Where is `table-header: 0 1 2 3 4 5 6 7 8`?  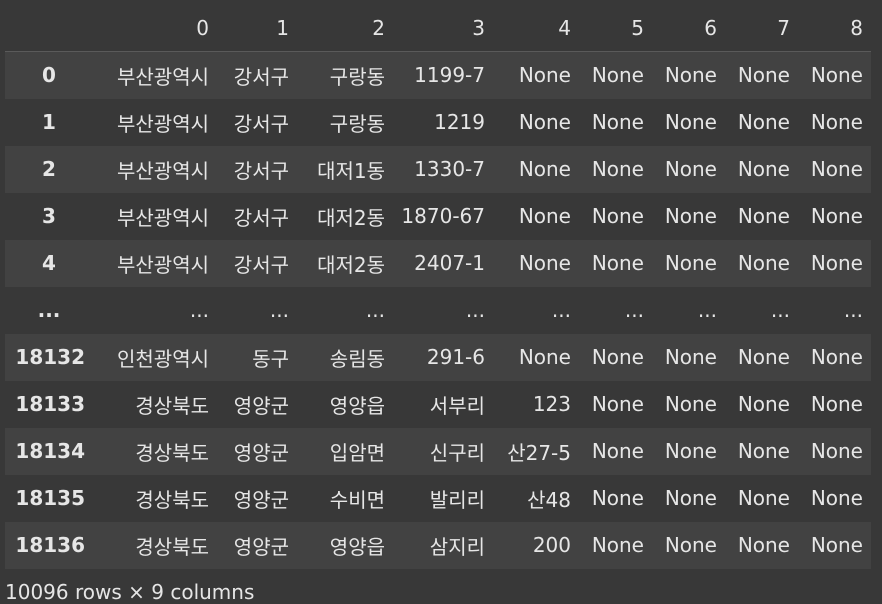
table-header: 0 1 2 3 4 5 6 7 8 is located at coordinates (438, 28).